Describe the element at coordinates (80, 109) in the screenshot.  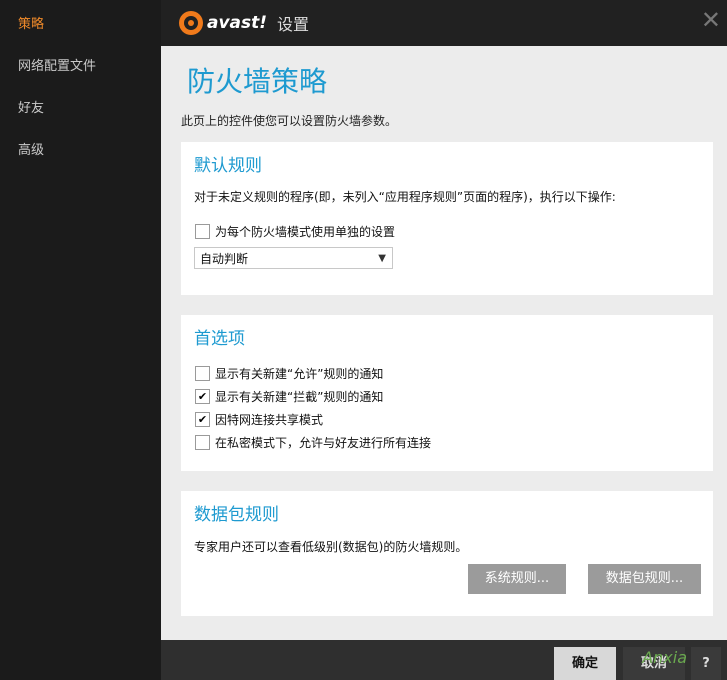
I see `sidebar-item-friends: 好友` at that location.